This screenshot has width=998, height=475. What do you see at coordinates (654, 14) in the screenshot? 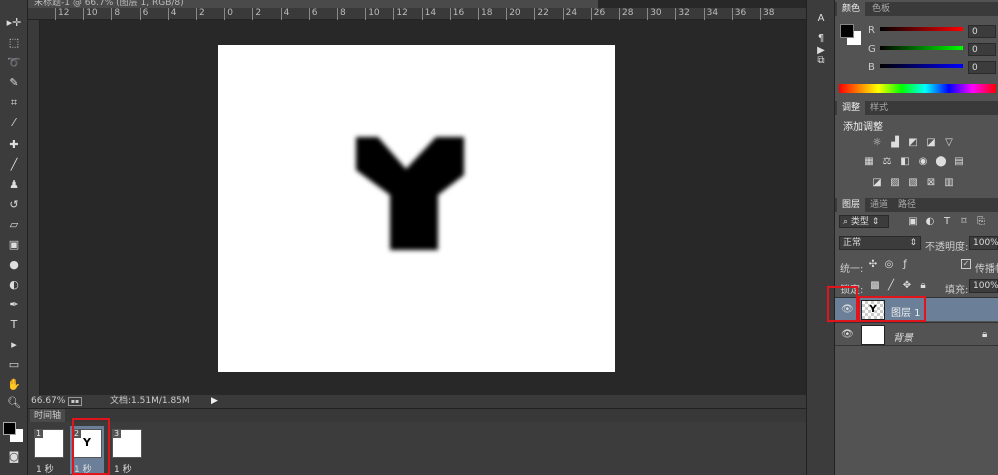
I see `ruler-label: 30` at bounding box center [654, 14].